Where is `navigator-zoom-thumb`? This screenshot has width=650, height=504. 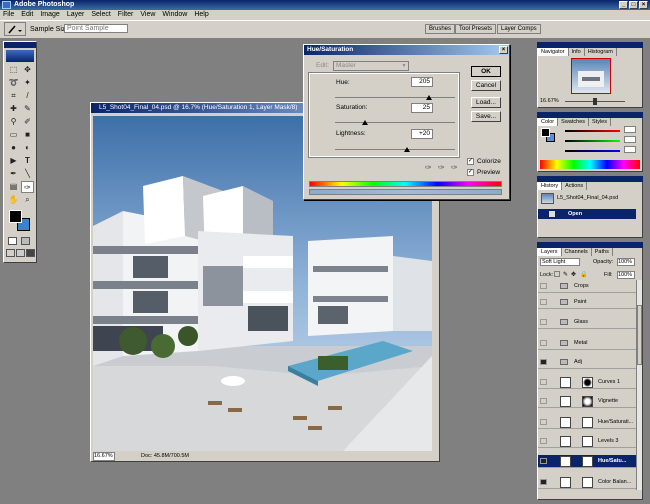
navigator-zoom-thumb is located at coordinates (595, 101).